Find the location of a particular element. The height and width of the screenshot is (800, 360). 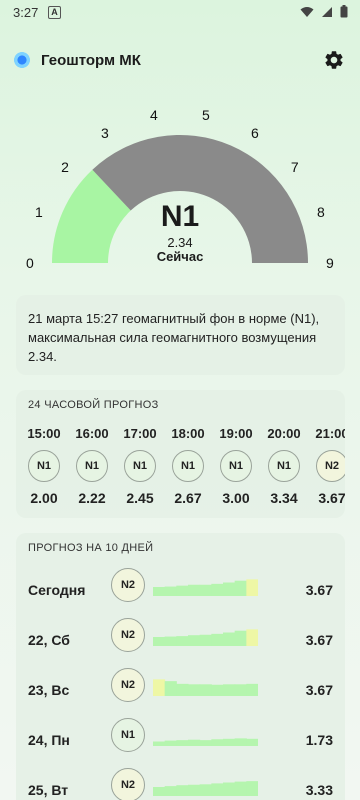

daily-row: 23, Вс N2 3.67 is located at coordinates (180, 693).